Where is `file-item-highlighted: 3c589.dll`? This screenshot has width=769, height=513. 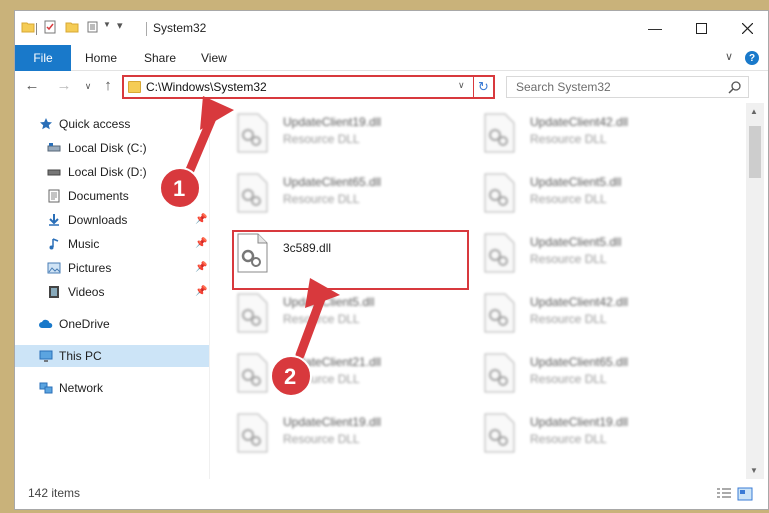
file-item-highlighted: 3c589.dll is located at coordinates (331, 253).